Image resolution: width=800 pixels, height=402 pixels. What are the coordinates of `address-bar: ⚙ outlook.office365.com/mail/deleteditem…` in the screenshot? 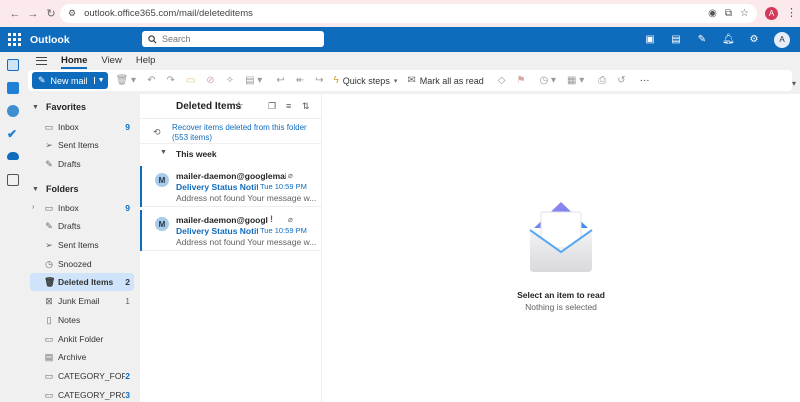 It's located at (408, 13).